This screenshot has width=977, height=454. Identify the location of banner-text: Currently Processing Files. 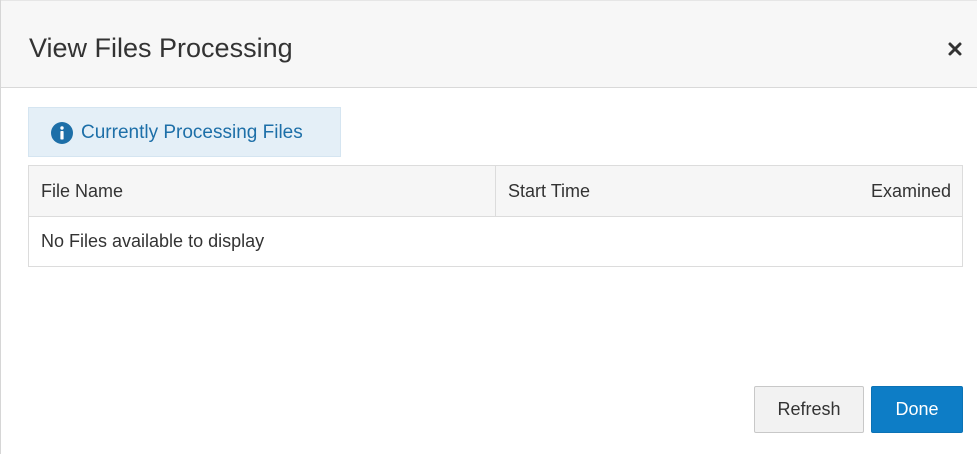
(192, 132).